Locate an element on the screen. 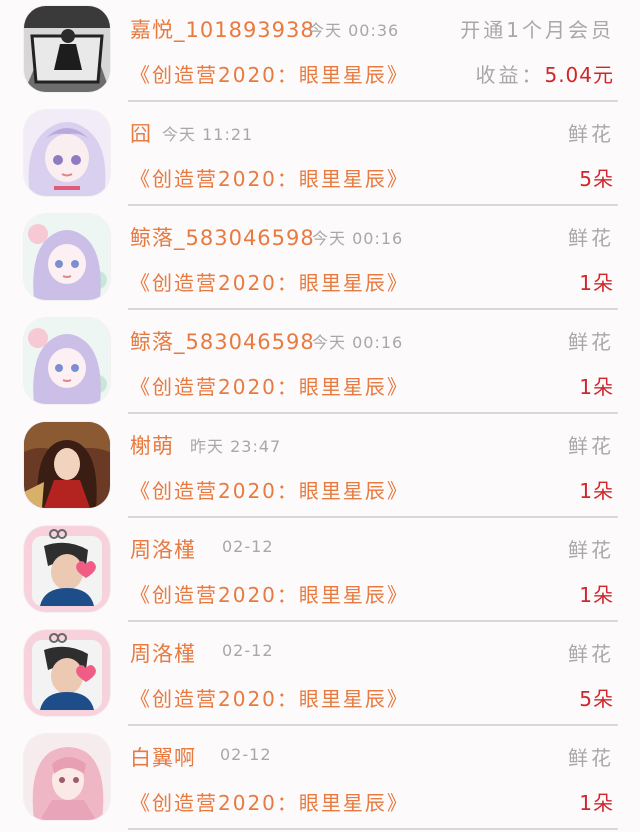 Image resolution: width=640 pixels, height=832 pixels. earnings-label: 收益： is located at coordinates (510, 75).